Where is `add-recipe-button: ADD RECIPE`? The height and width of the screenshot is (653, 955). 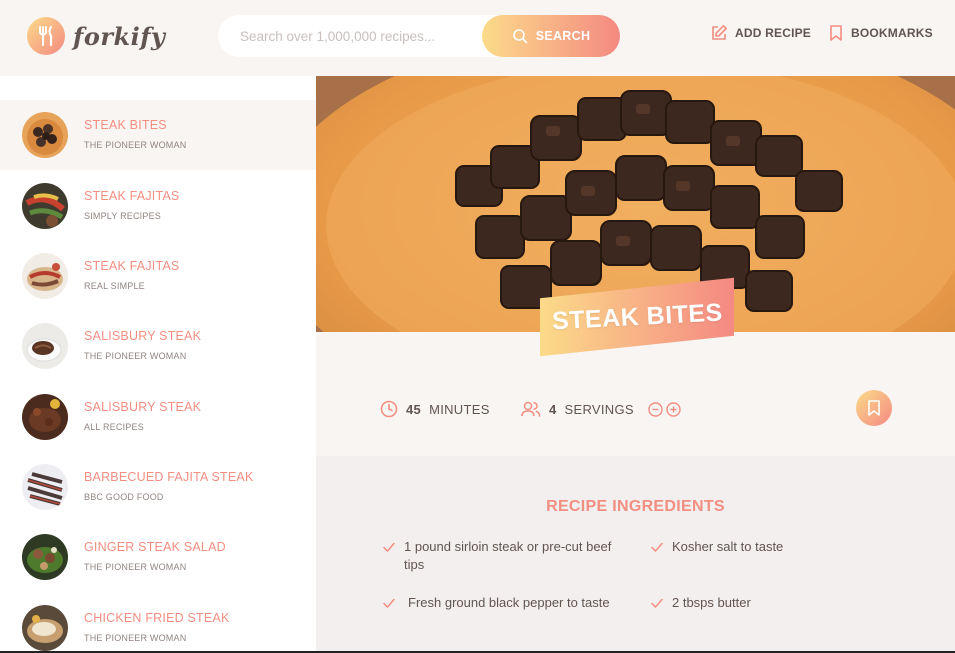
add-recipe-button: ADD RECIPE is located at coordinates (760, 33).